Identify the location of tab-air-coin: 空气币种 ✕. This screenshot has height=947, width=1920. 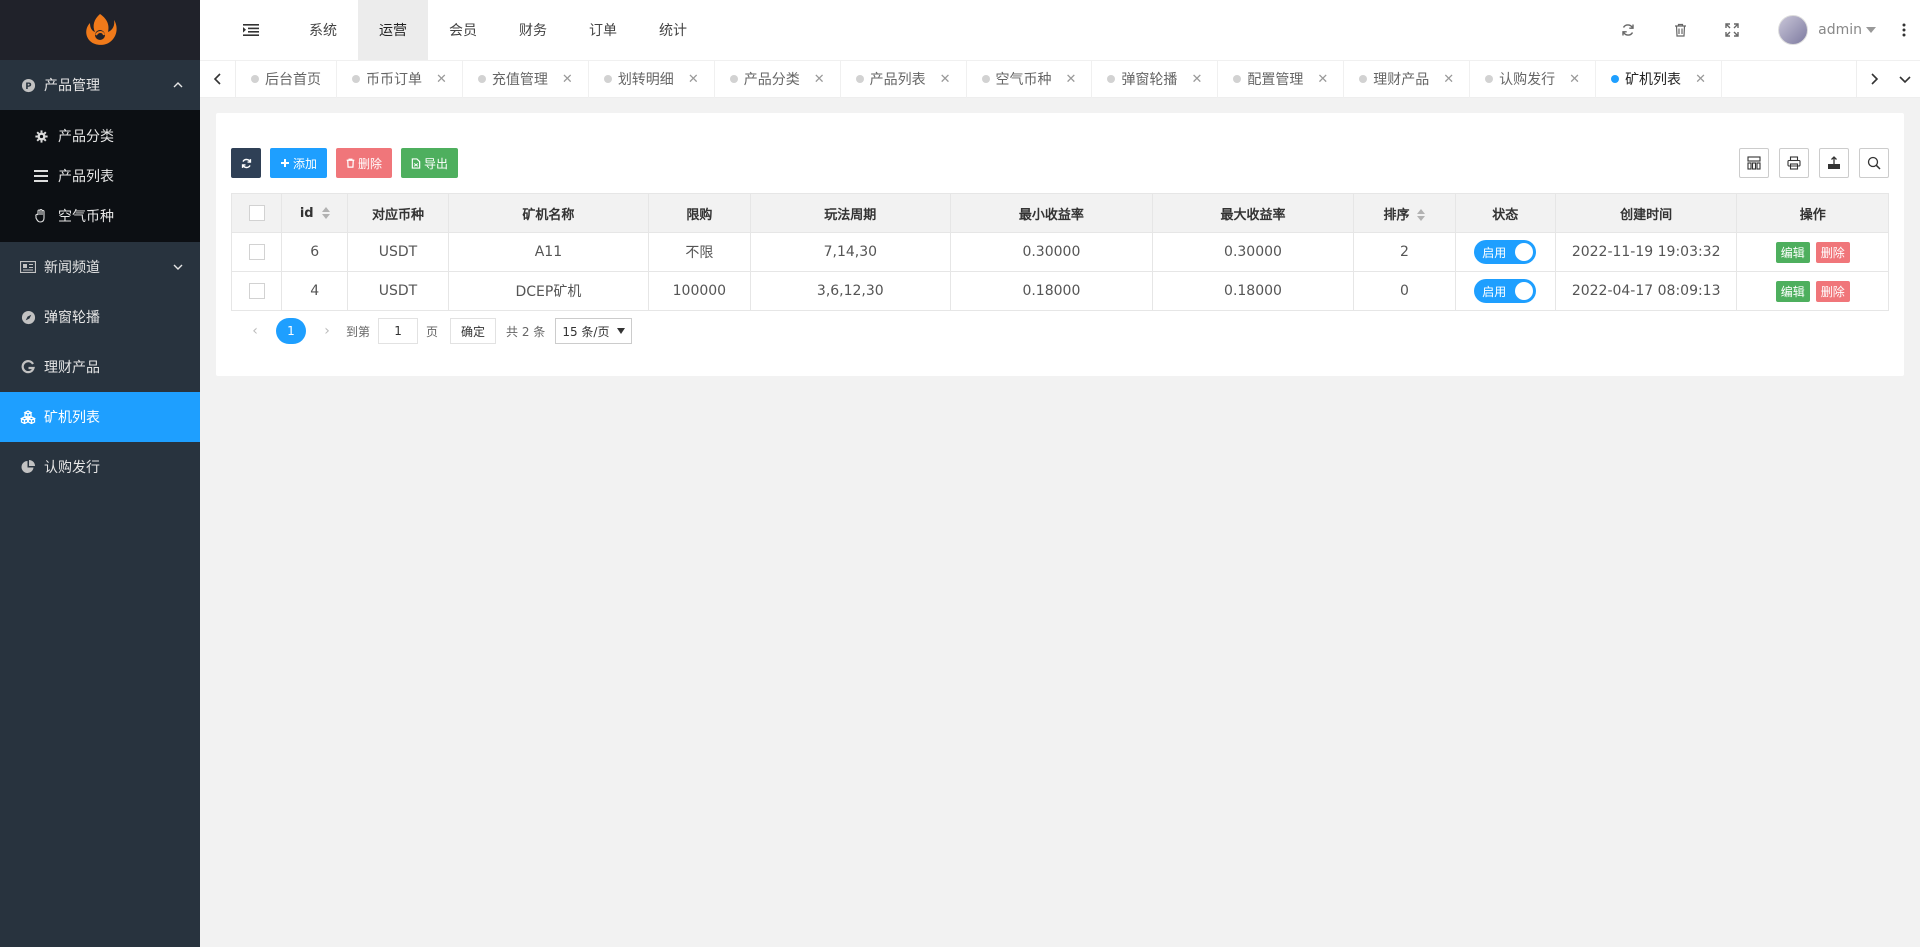
(1030, 79).